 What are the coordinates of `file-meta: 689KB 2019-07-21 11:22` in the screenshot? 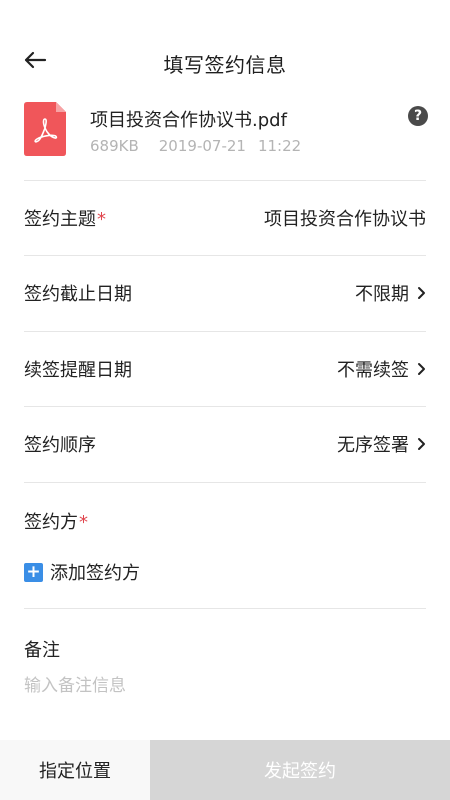 It's located at (205, 146).